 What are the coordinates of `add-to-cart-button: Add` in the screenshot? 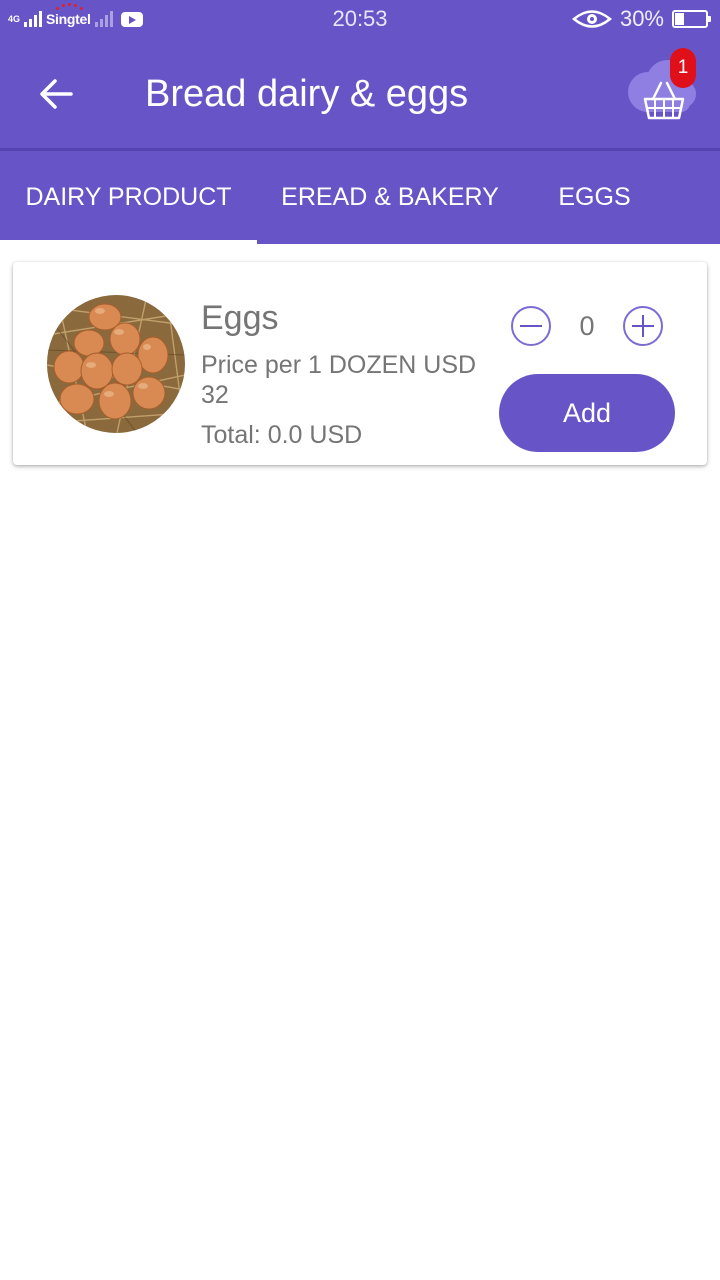 It's located at (587, 413).